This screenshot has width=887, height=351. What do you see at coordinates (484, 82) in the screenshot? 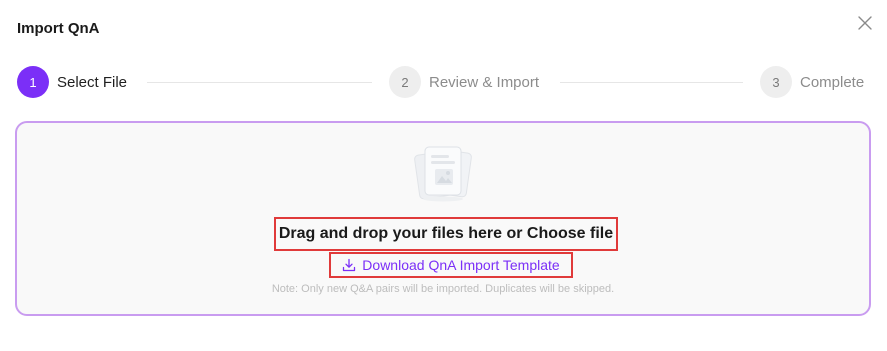
I see `step-2-label: Review & Import` at bounding box center [484, 82].